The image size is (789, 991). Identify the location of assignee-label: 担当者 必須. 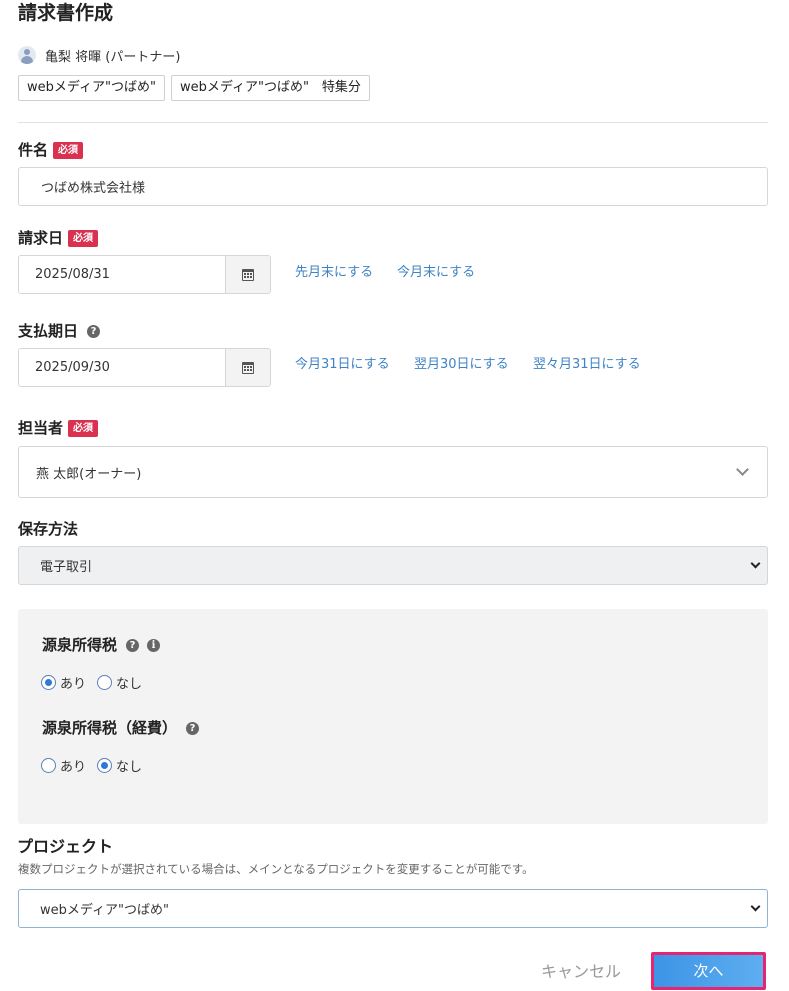
(58, 428).